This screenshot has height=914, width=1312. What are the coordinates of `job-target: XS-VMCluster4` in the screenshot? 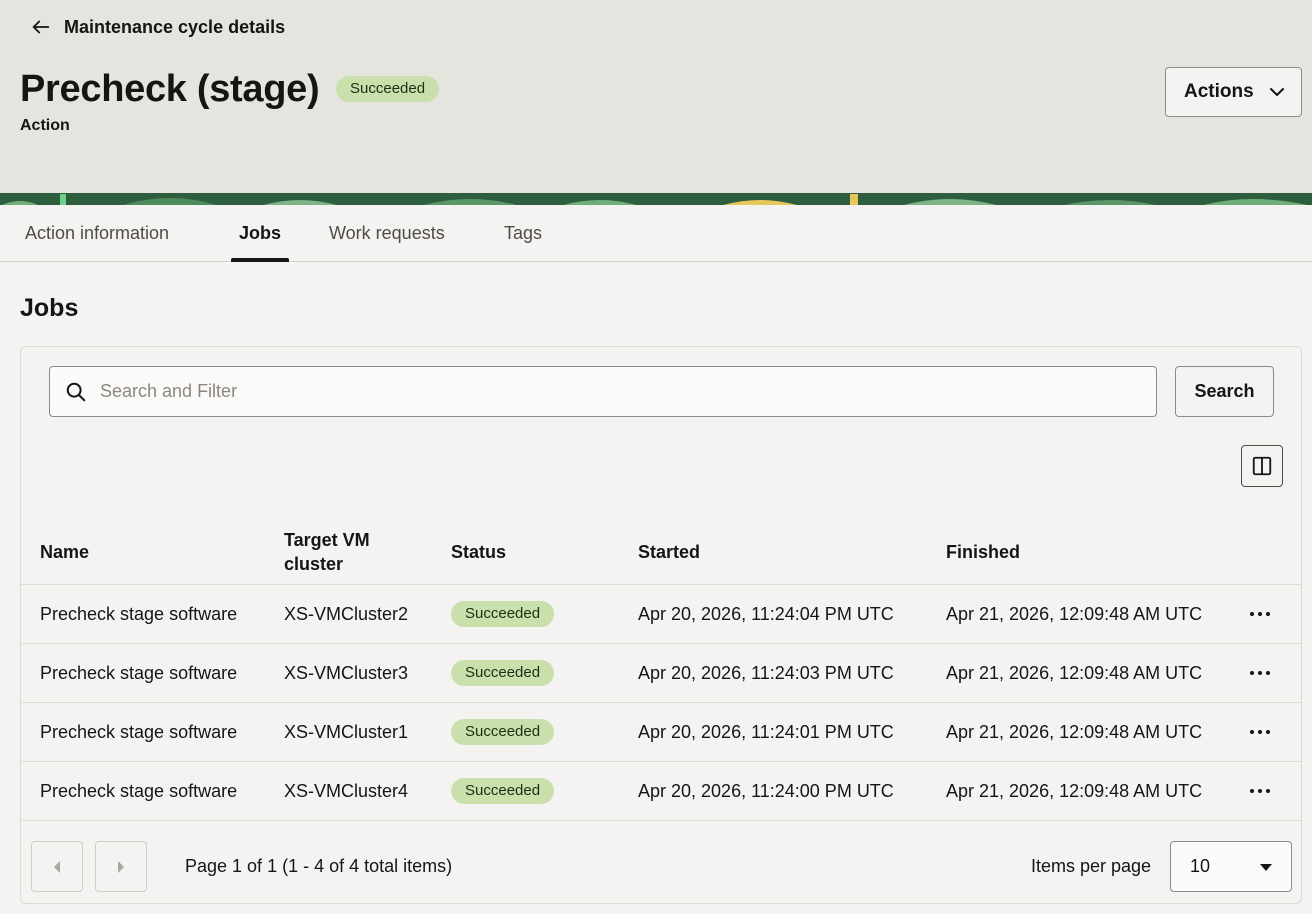 It's located at (346, 790).